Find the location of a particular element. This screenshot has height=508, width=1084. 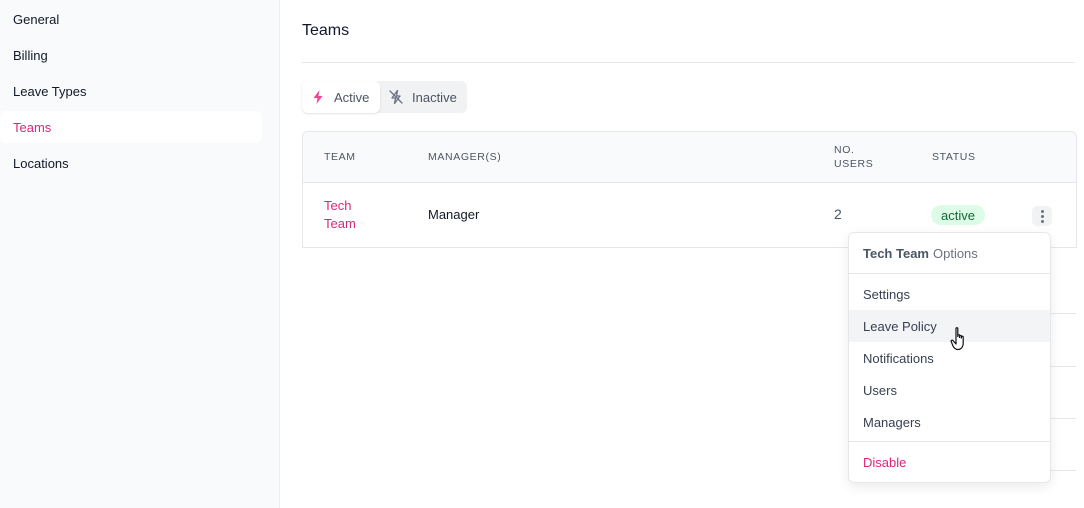

row-options-button is located at coordinates (1042, 216).